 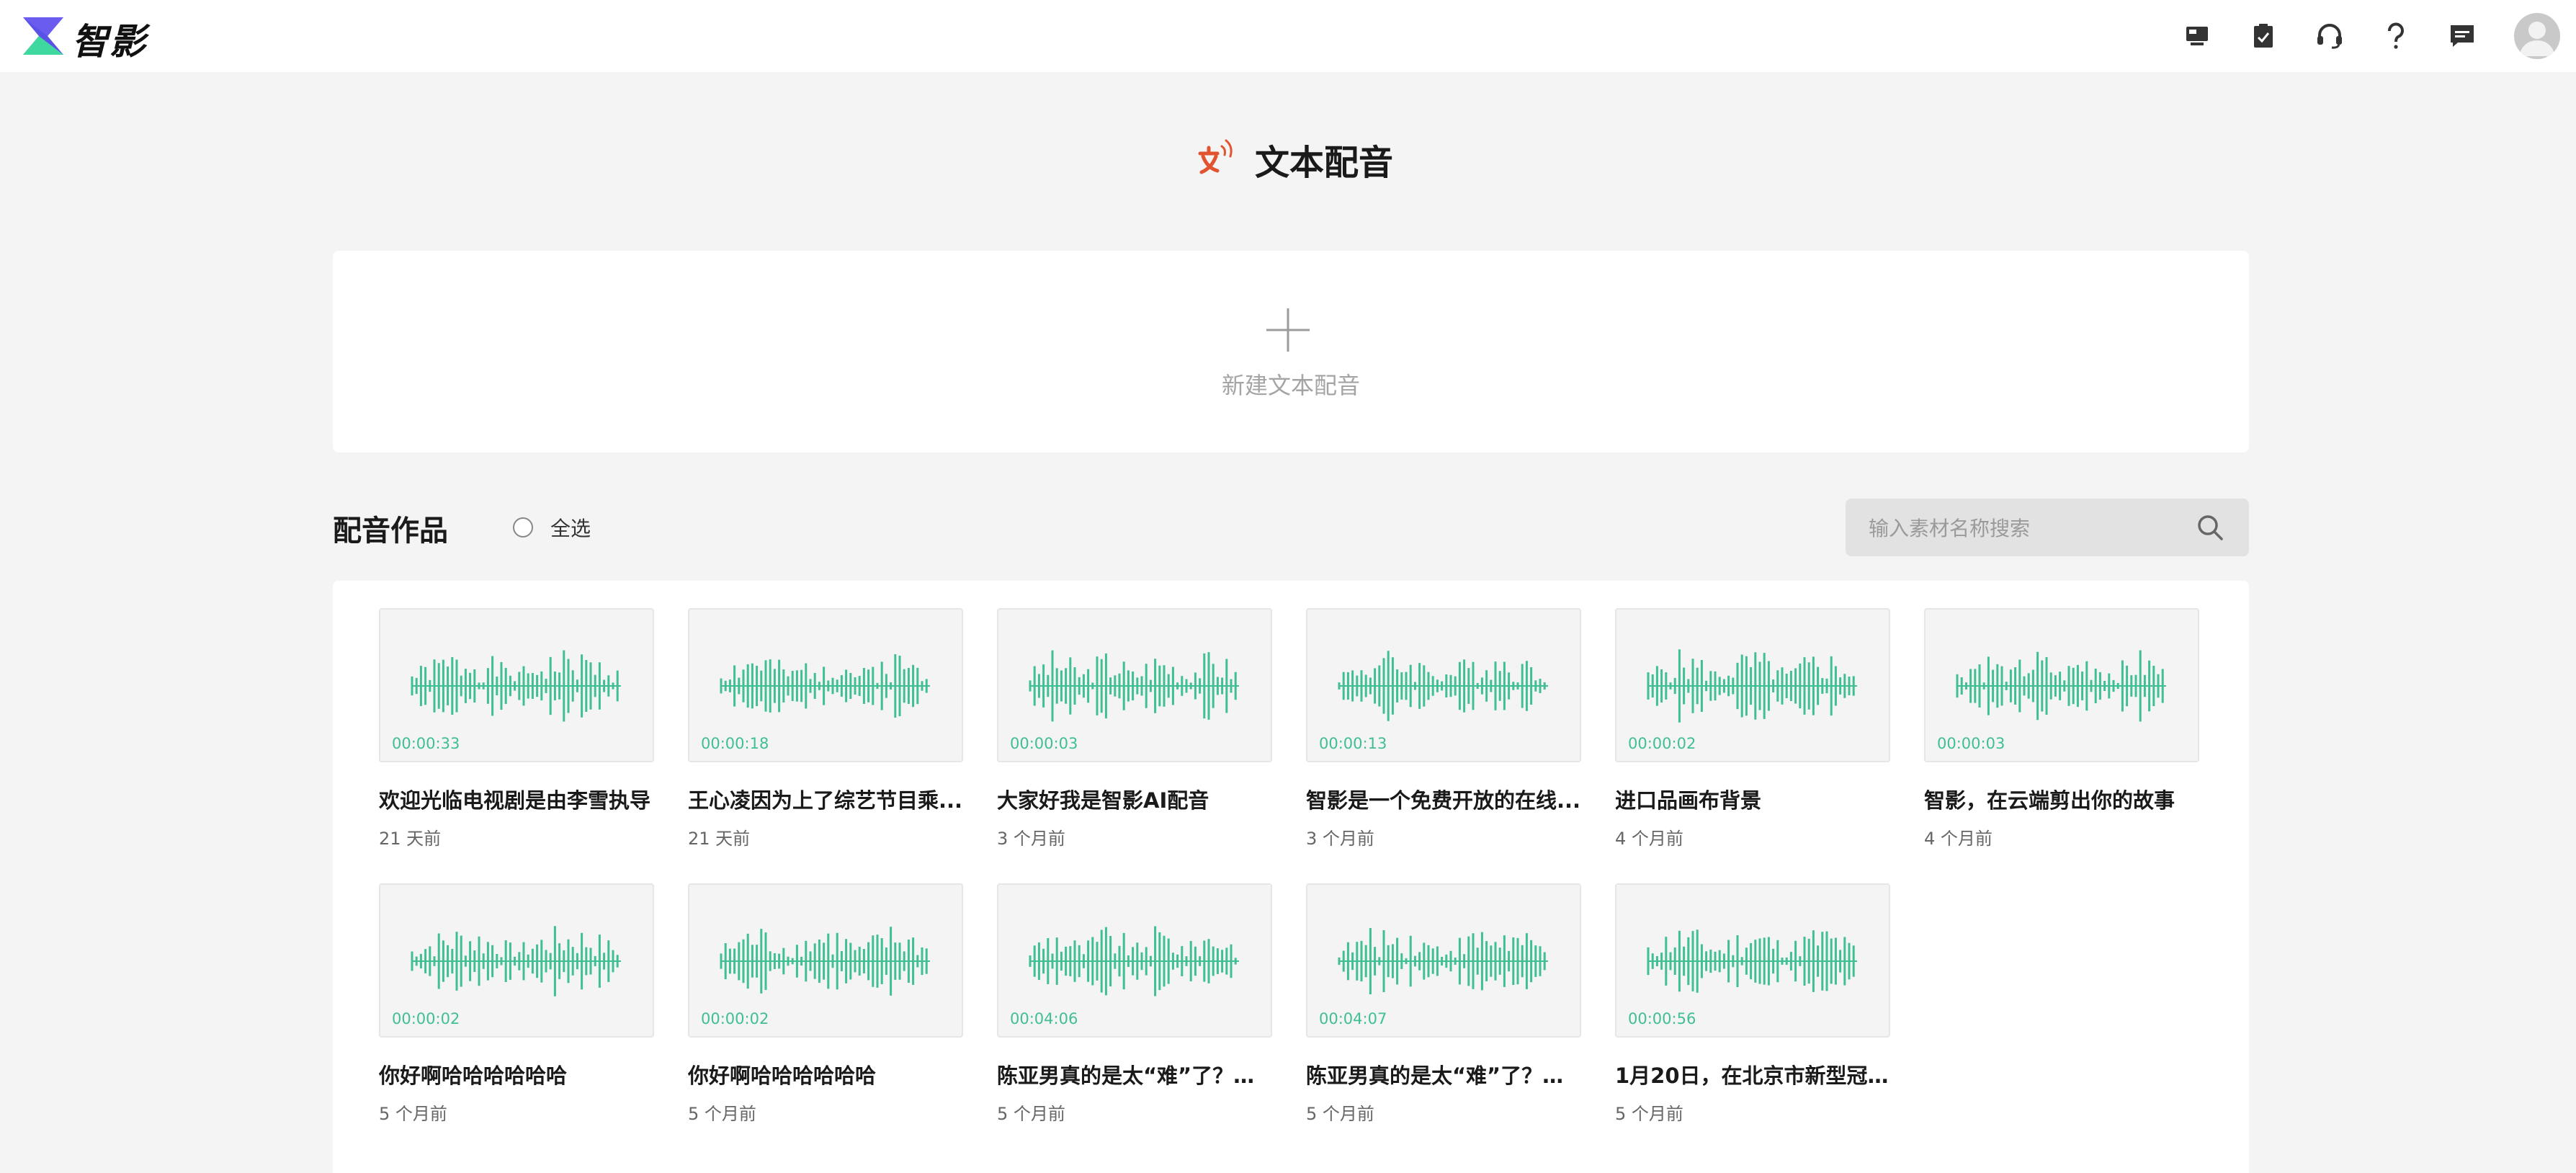 What do you see at coordinates (570, 528) in the screenshot?
I see `select-all-label: 全选` at bounding box center [570, 528].